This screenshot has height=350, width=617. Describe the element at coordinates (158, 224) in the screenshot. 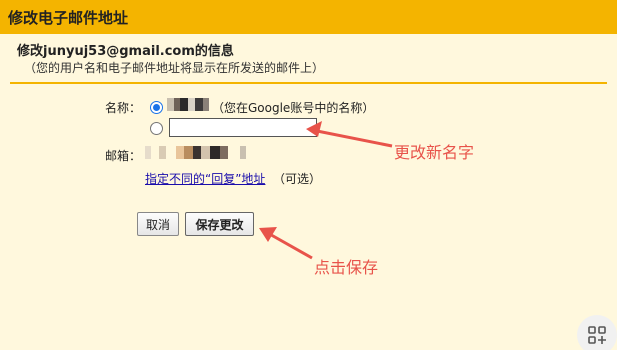

I see `cancel-button: 取消` at that location.